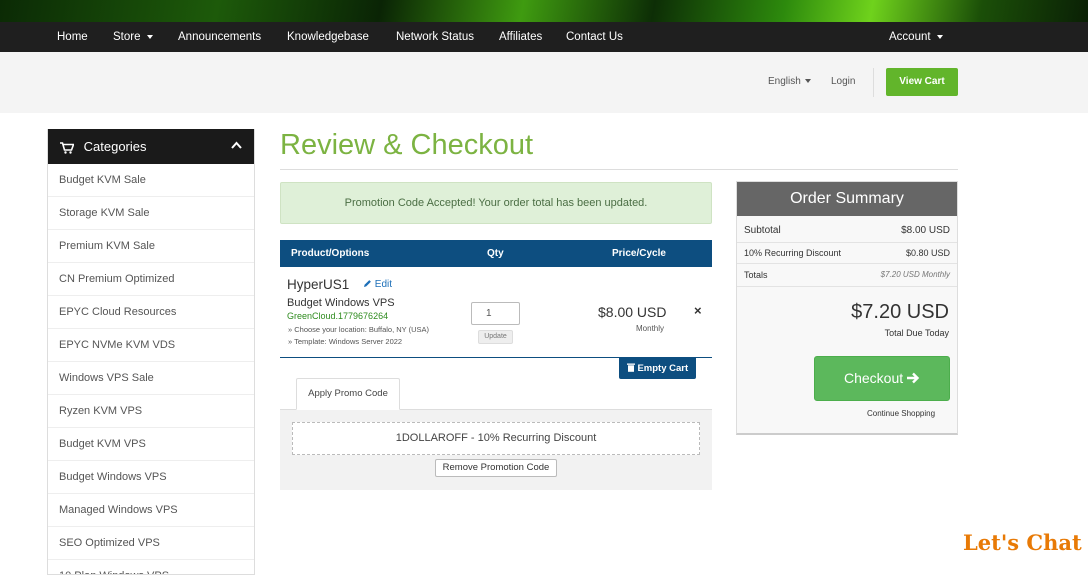 The image size is (1088, 575). Describe the element at coordinates (762, 230) in the screenshot. I see `subtotal-label: Subtotal` at that location.